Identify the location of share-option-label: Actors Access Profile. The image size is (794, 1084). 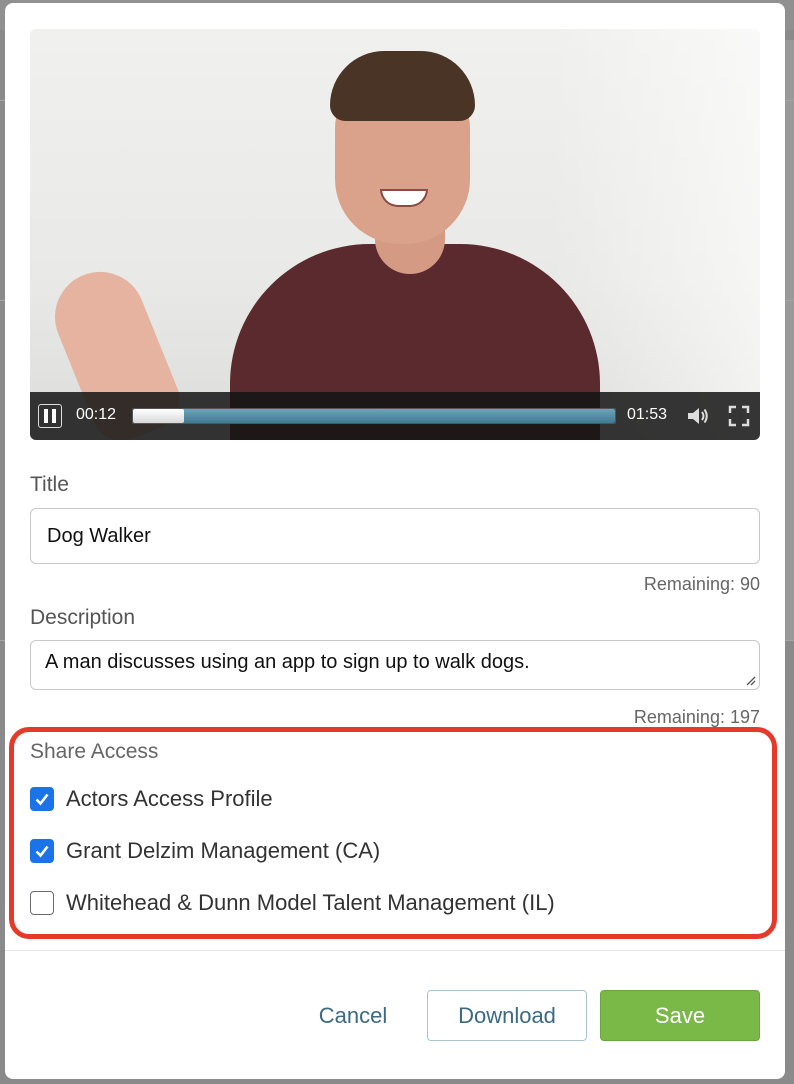
(169, 798).